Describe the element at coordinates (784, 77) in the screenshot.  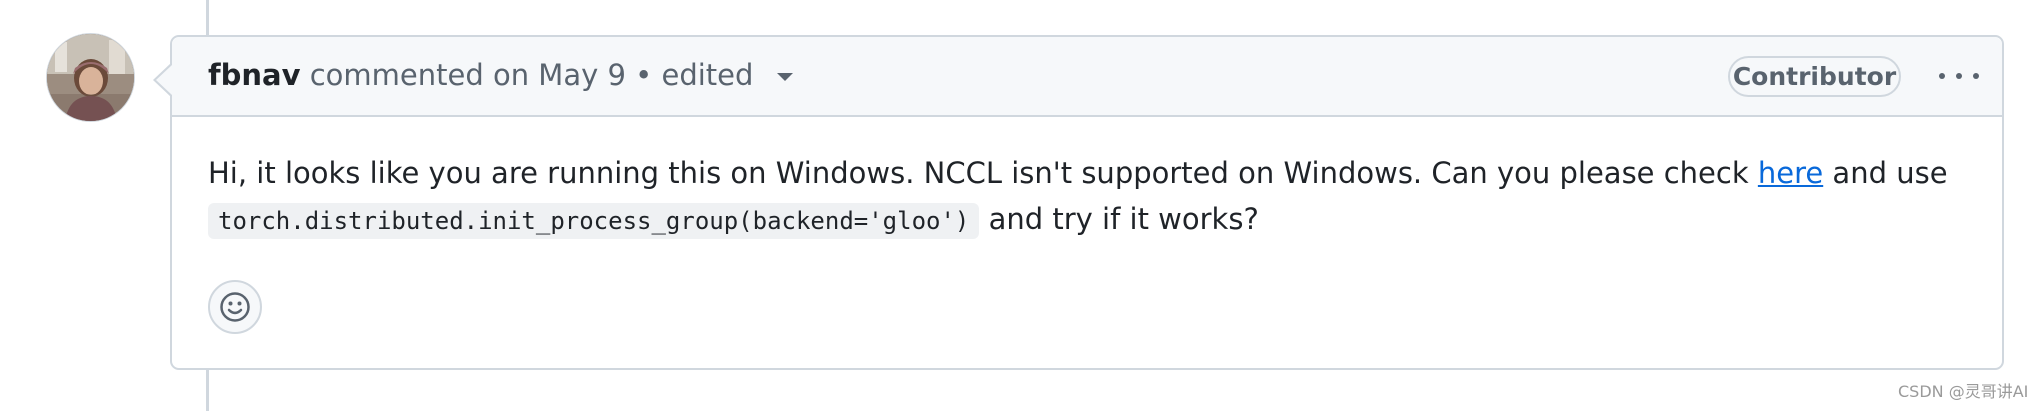
I see `triangle-down-icon` at that location.